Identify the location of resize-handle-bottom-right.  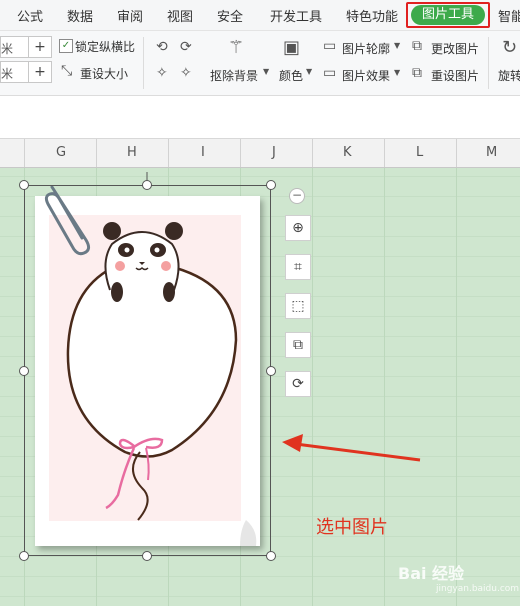
(271, 556).